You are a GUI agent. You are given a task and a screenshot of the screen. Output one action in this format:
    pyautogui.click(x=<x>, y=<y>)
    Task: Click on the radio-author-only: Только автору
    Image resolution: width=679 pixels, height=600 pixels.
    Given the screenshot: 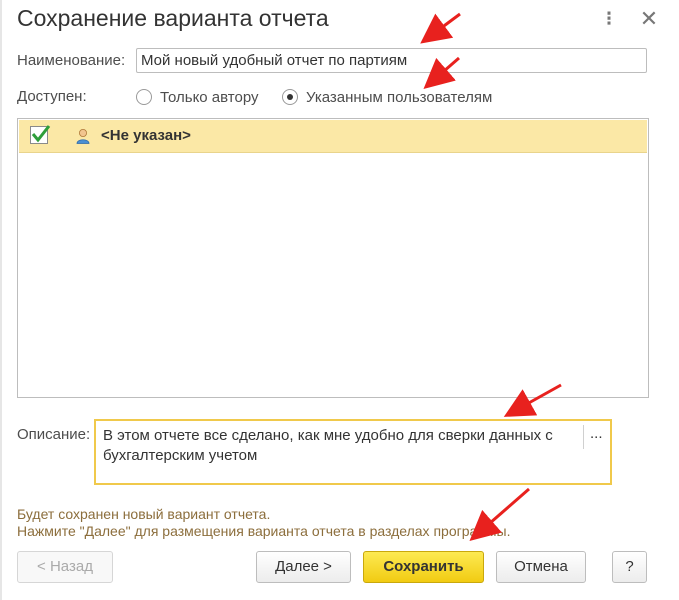 What is the action you would take?
    pyautogui.click(x=197, y=97)
    